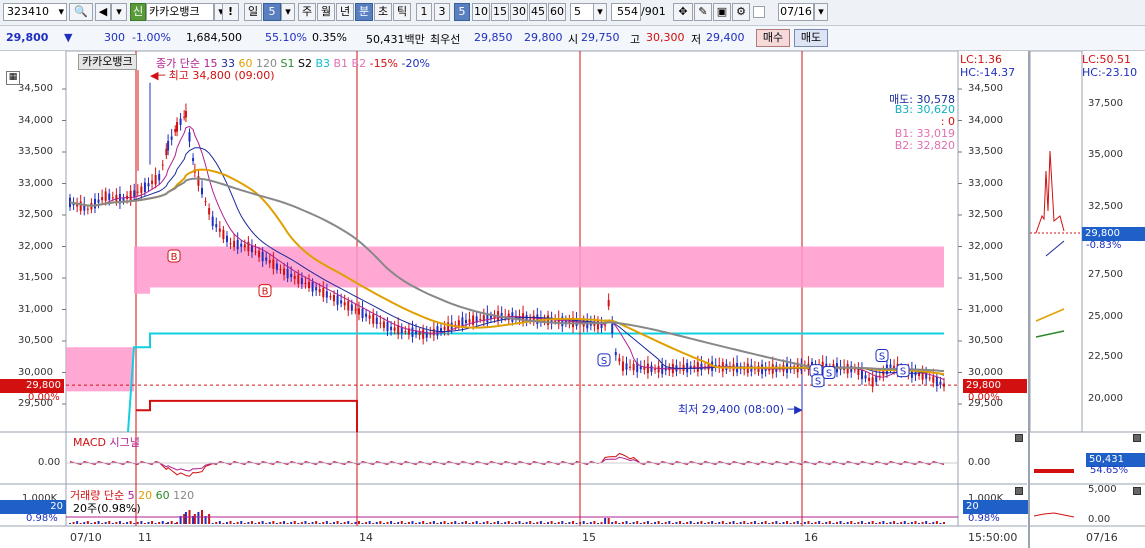 The width and height of the screenshot is (1145, 548). What do you see at coordinates (35, 246) in the screenshot?
I see `y-tick-label: 32,000` at bounding box center [35, 246].